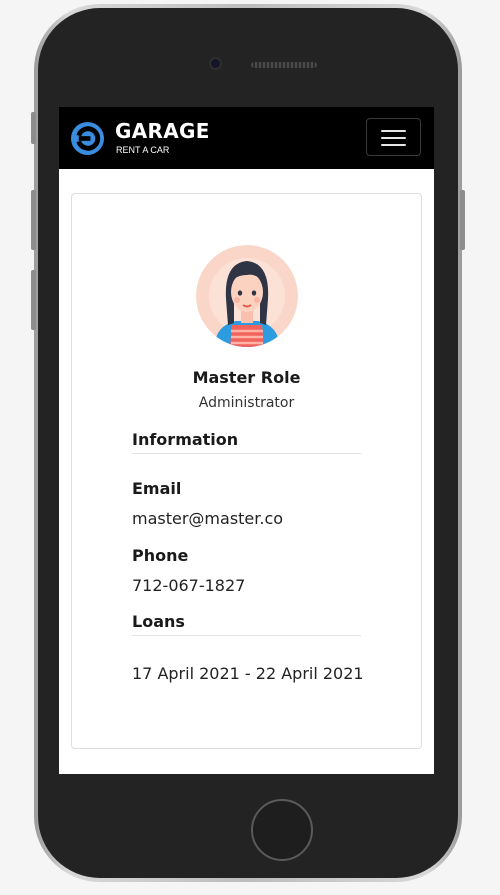 The width and height of the screenshot is (500, 895). Describe the element at coordinates (246, 377) in the screenshot. I see `profile-name: Master Role` at that location.